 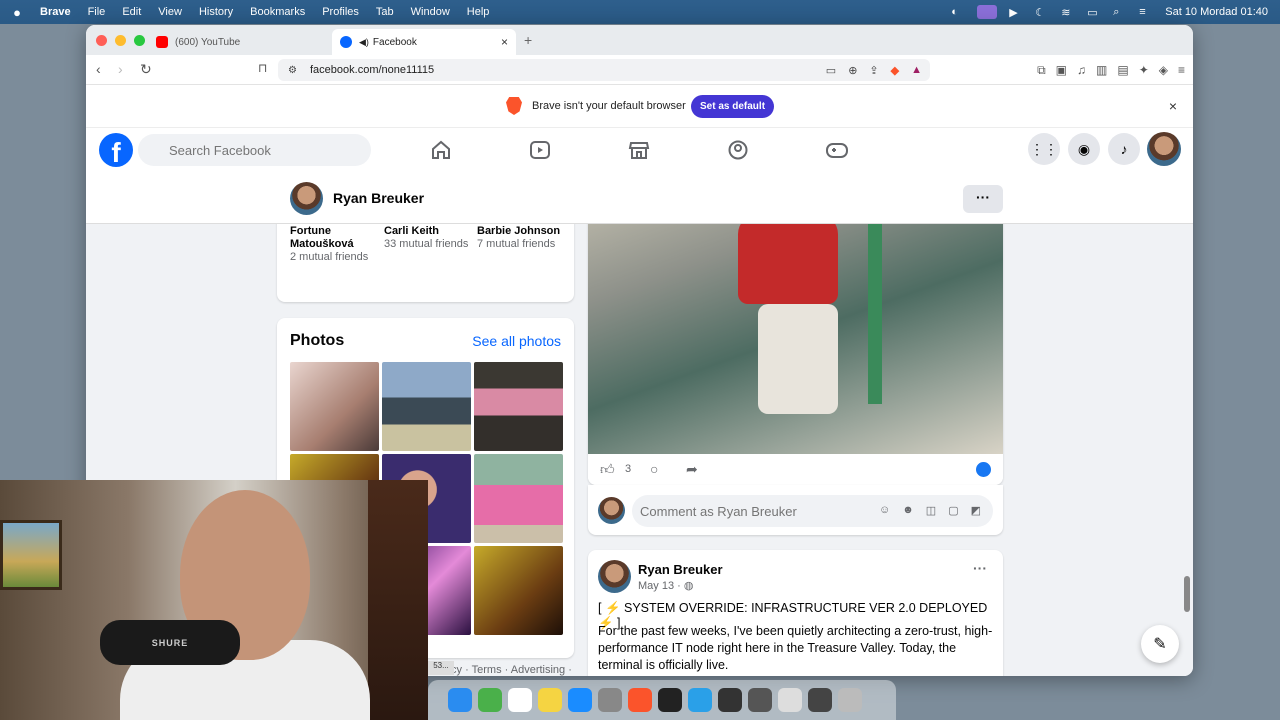 What do you see at coordinates (116, 150) in the screenshot?
I see `facebook-logo-icon: f` at bounding box center [116, 150].